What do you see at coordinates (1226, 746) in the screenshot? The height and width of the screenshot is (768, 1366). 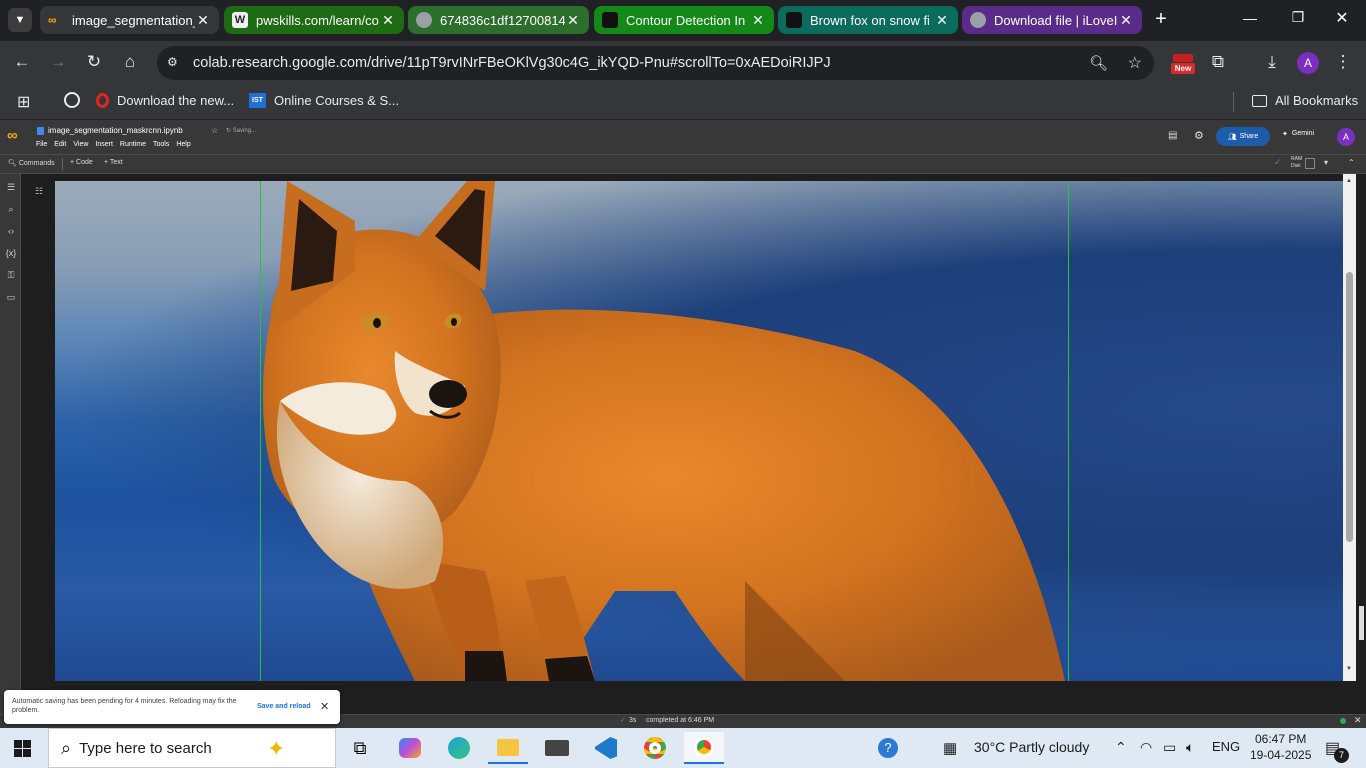 I see `language-indicator: ENG` at bounding box center [1226, 746].